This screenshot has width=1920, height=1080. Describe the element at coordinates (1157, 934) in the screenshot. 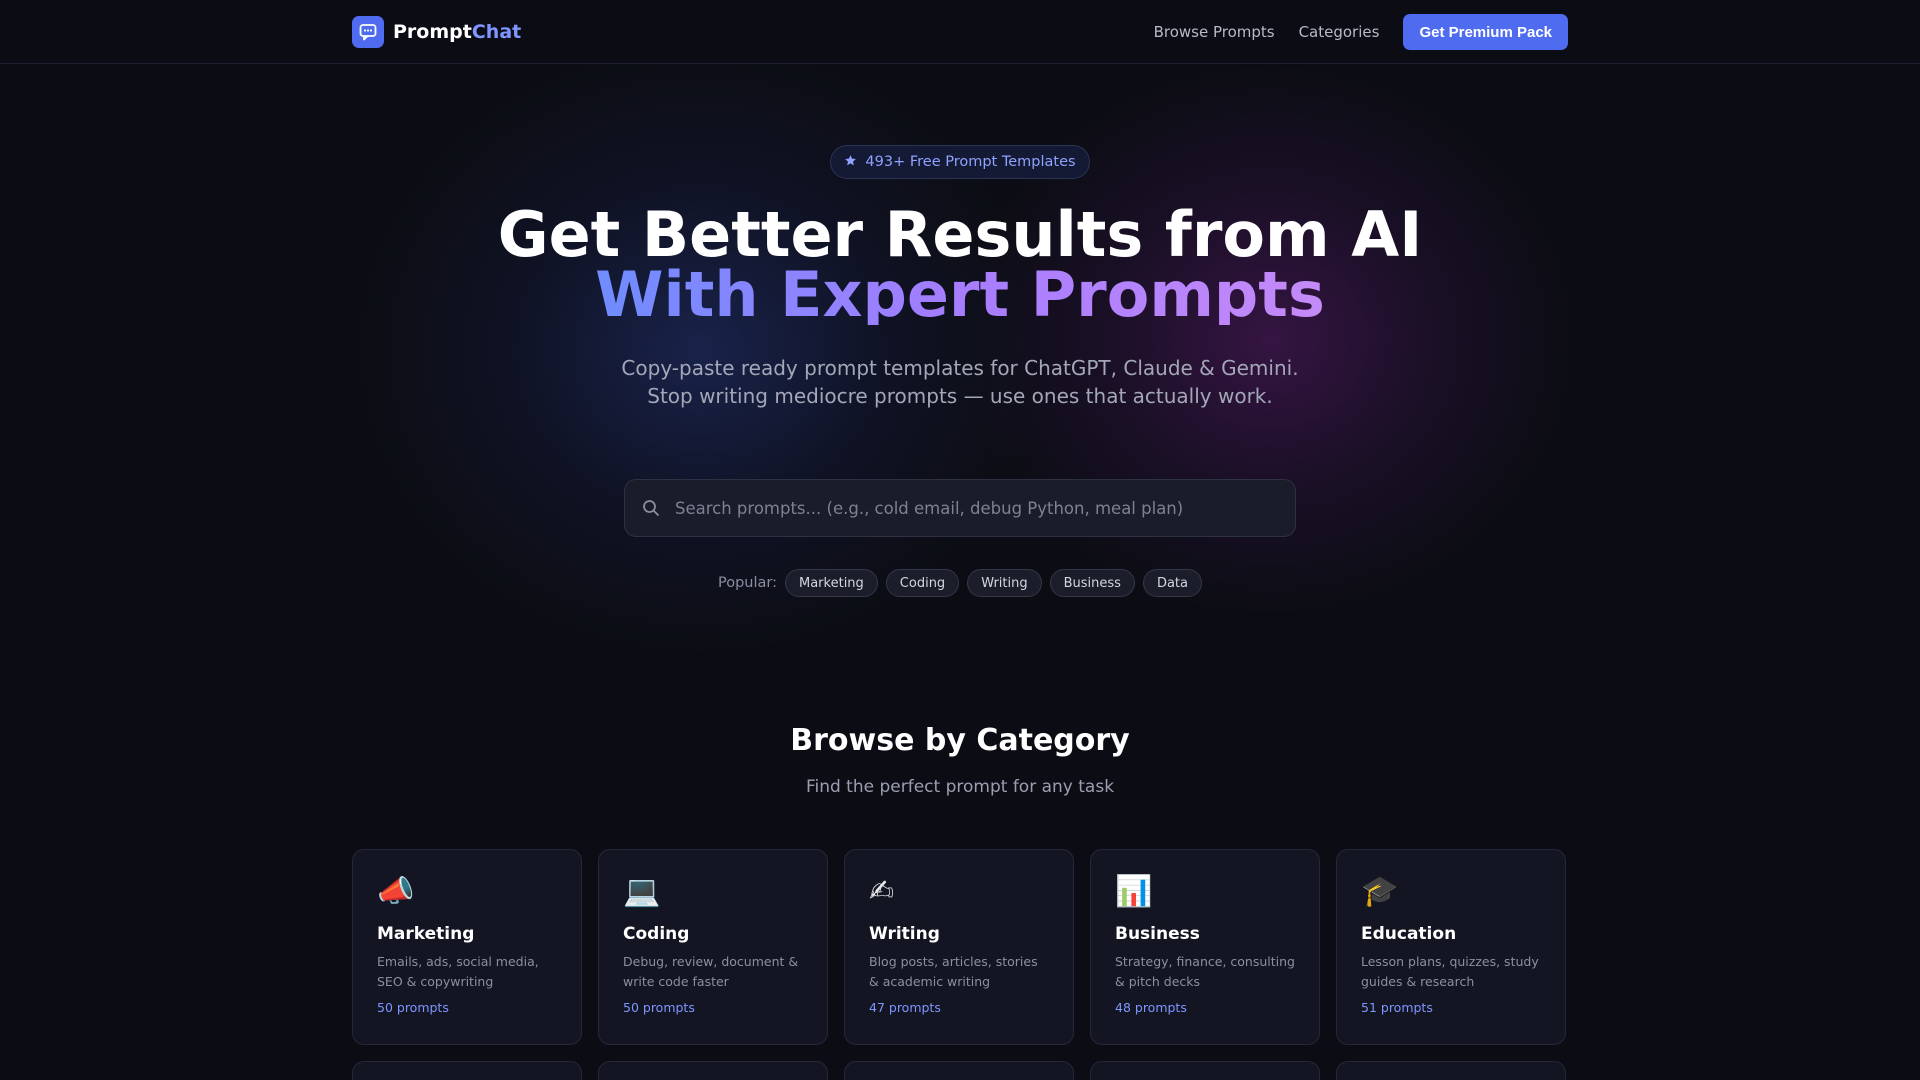

I see `card-title: Business` at that location.